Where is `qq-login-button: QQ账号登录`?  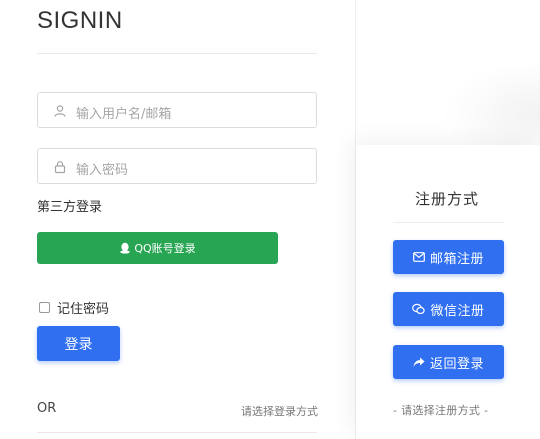 qq-login-button: QQ账号登录 is located at coordinates (157, 248).